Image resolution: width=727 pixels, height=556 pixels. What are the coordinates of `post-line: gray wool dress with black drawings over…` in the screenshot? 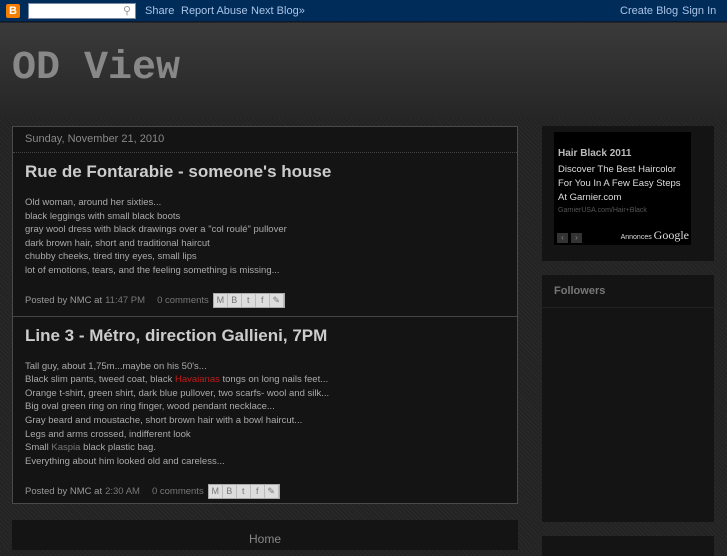 It's located at (156, 230).